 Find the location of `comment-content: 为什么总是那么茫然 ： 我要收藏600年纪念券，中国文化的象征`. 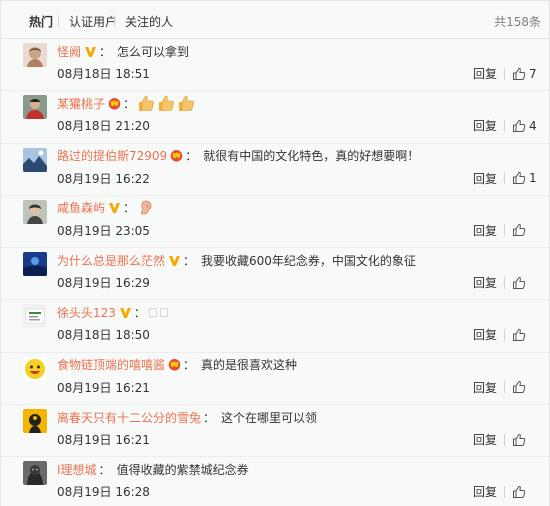

comment-content: 为什么总是那么茫然 ： 我要收藏600年纪念券，中国文化的象征 is located at coordinates (236, 260).